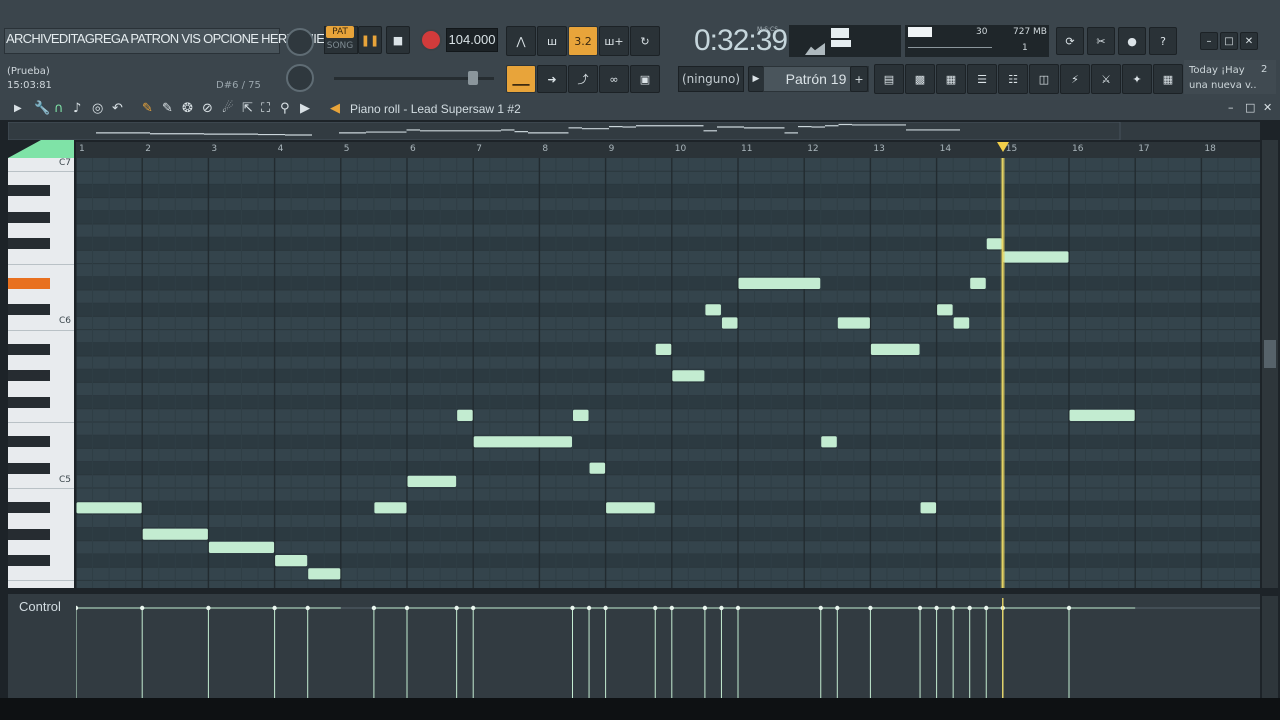 The image size is (1280, 720). What do you see at coordinates (207, 108) in the screenshot?
I see `delete-icon: ⊘` at bounding box center [207, 108].